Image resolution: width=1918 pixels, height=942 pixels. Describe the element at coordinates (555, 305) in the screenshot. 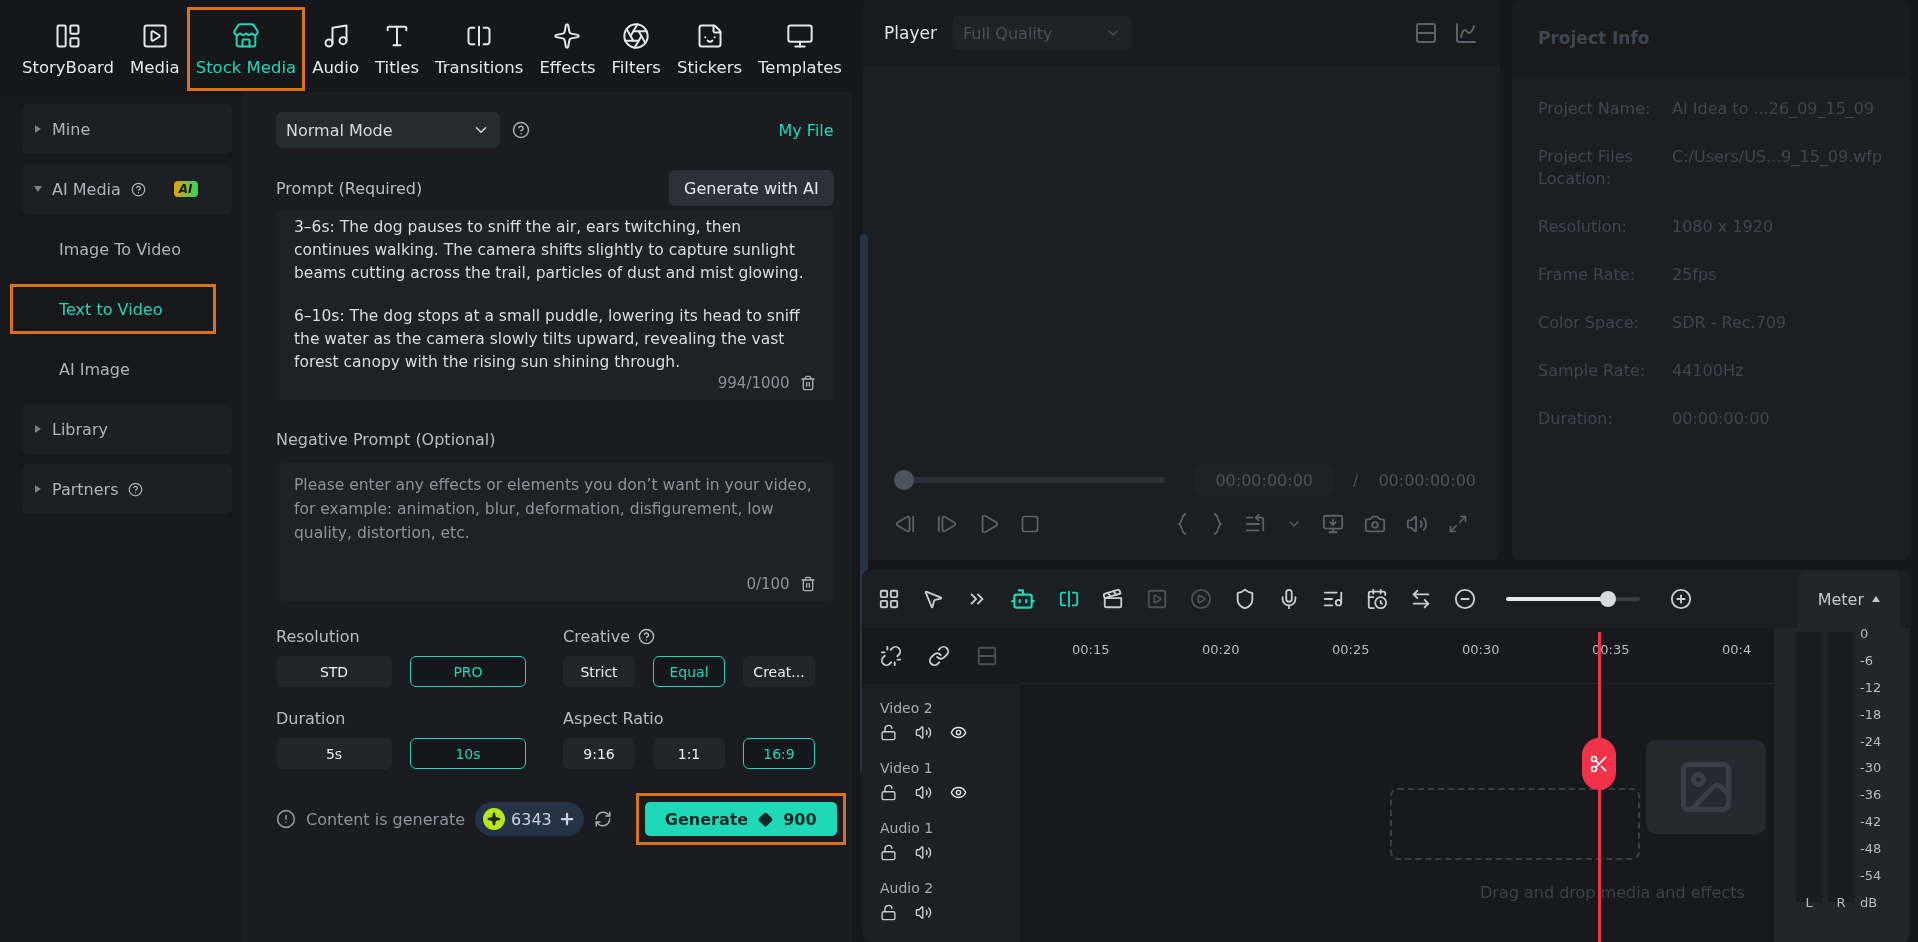

I see `prompt-field` at that location.